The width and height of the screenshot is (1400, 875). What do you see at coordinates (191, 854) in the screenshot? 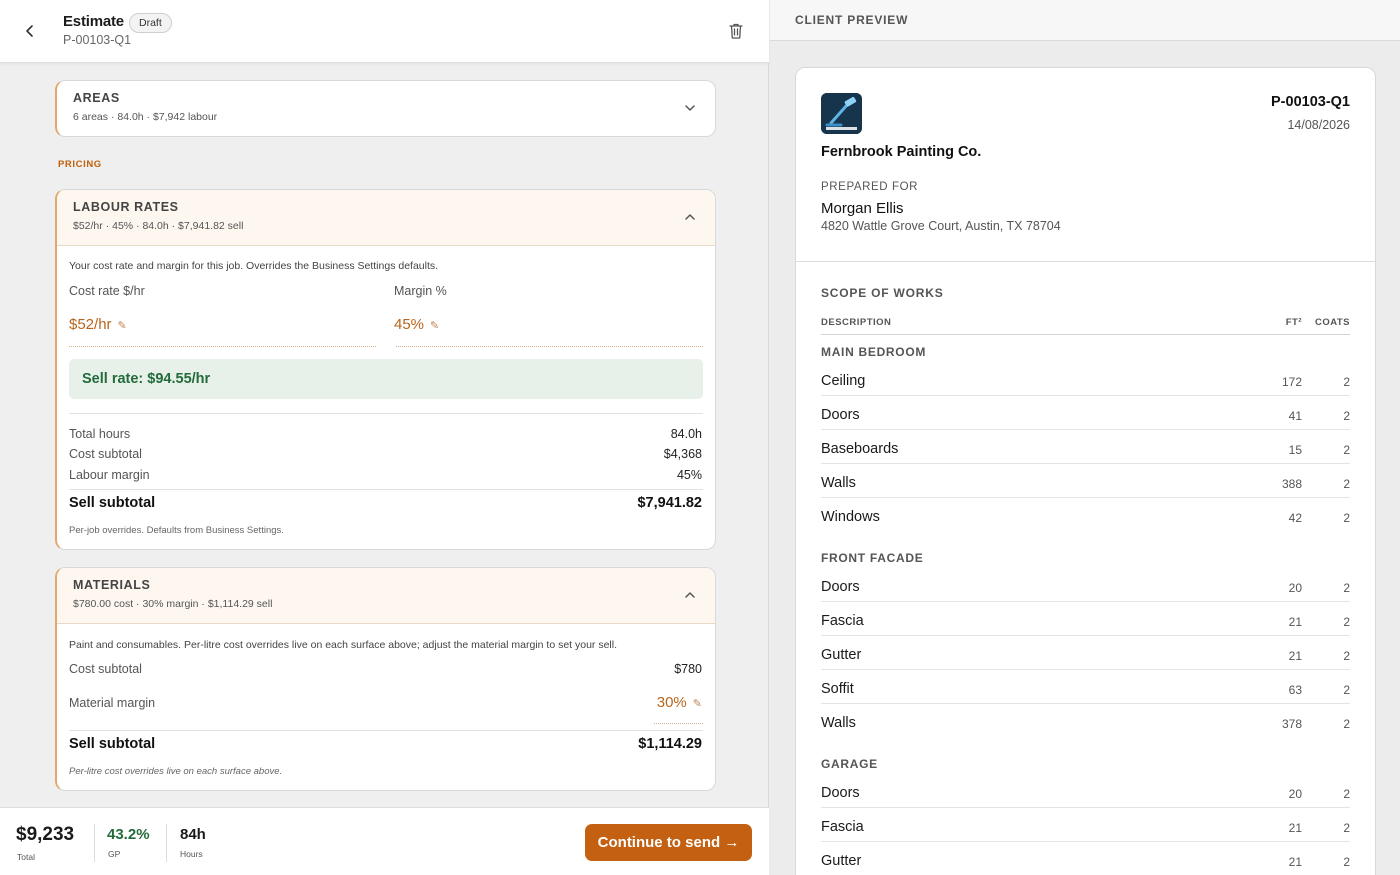
I see `hours-label: Hours` at bounding box center [191, 854].